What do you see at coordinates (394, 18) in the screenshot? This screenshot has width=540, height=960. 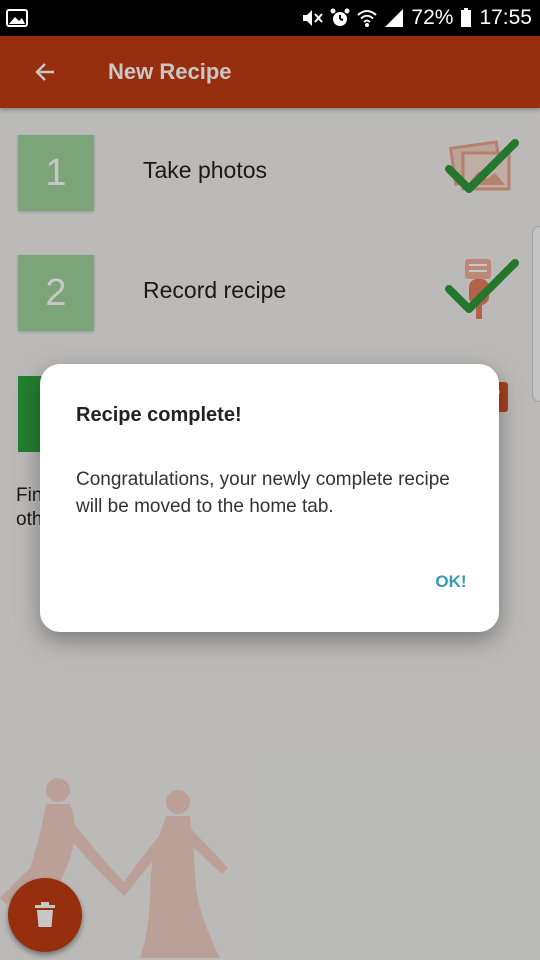 I see `signal-icon` at bounding box center [394, 18].